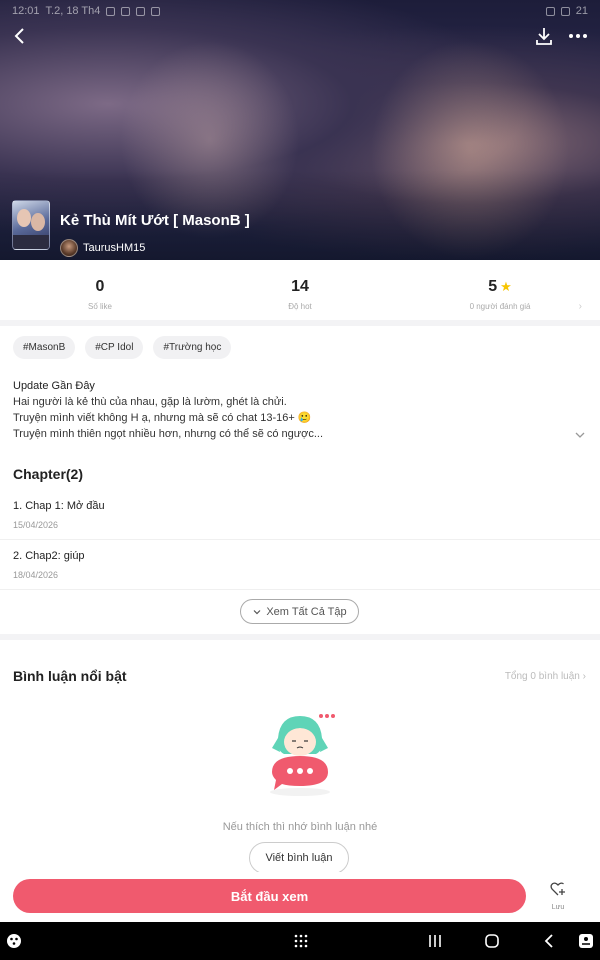  What do you see at coordinates (493, 286) in the screenshot?
I see `rating-value: 5` at bounding box center [493, 286].